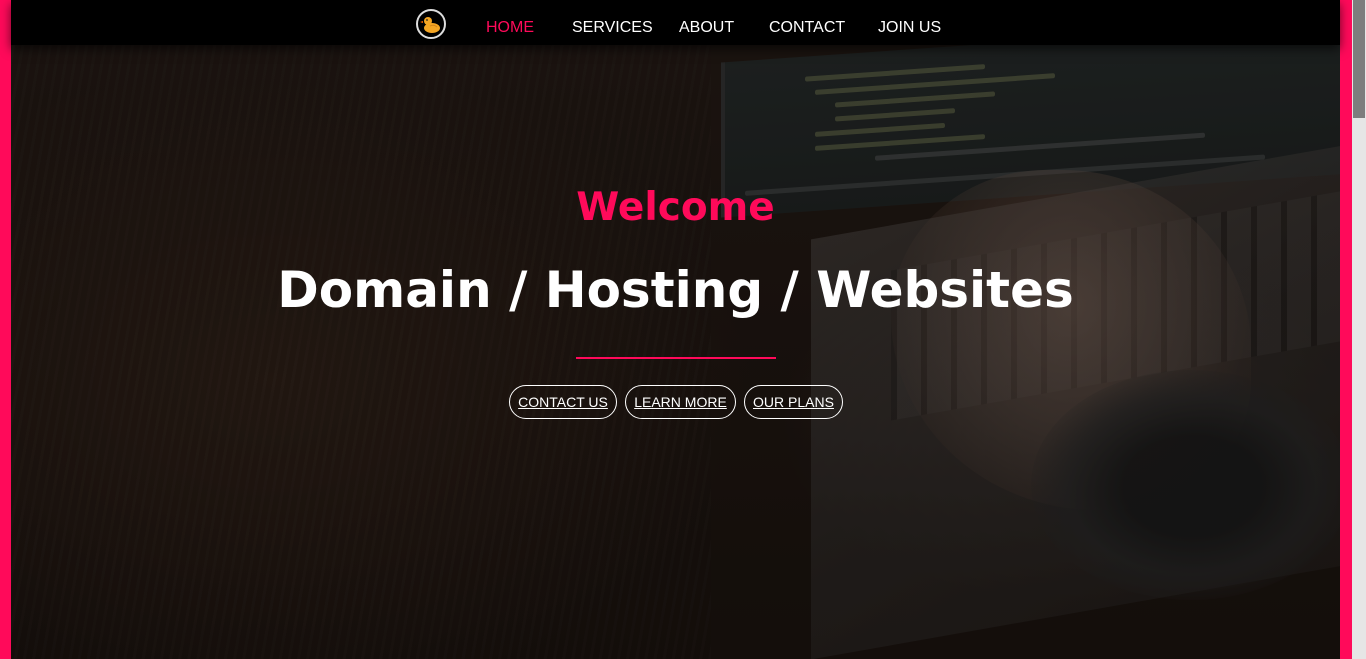 The image size is (1366, 659). I want to click on duck-icon, so click(431, 24).